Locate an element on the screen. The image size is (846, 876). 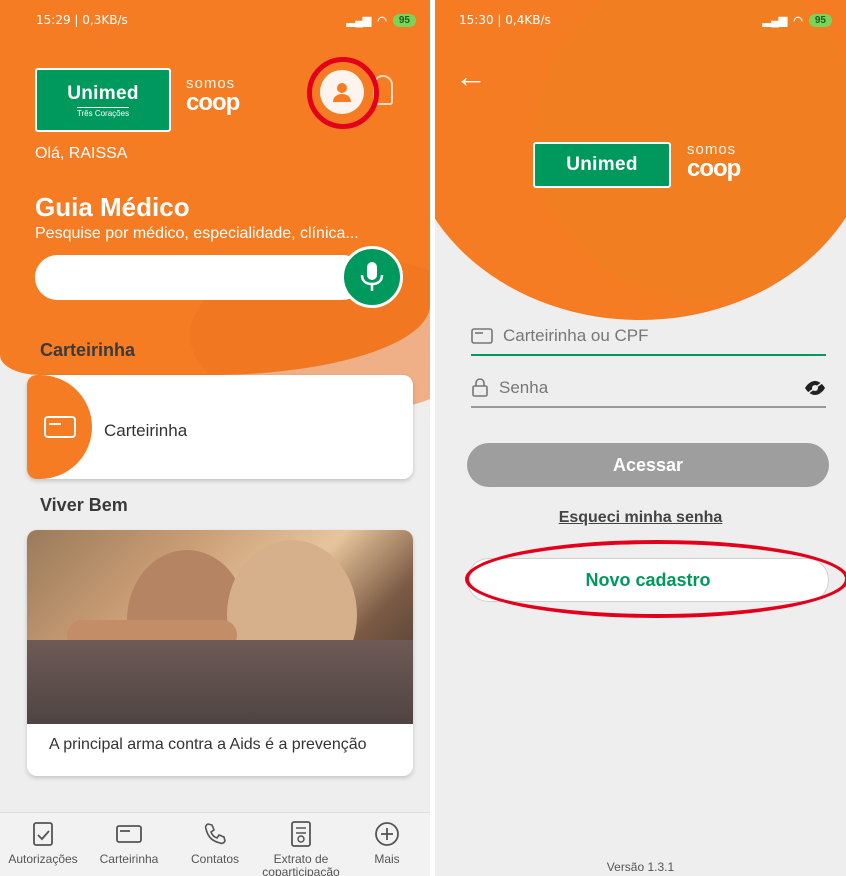
section-title-carteirinha: Carteirinha is located at coordinates (88, 350).